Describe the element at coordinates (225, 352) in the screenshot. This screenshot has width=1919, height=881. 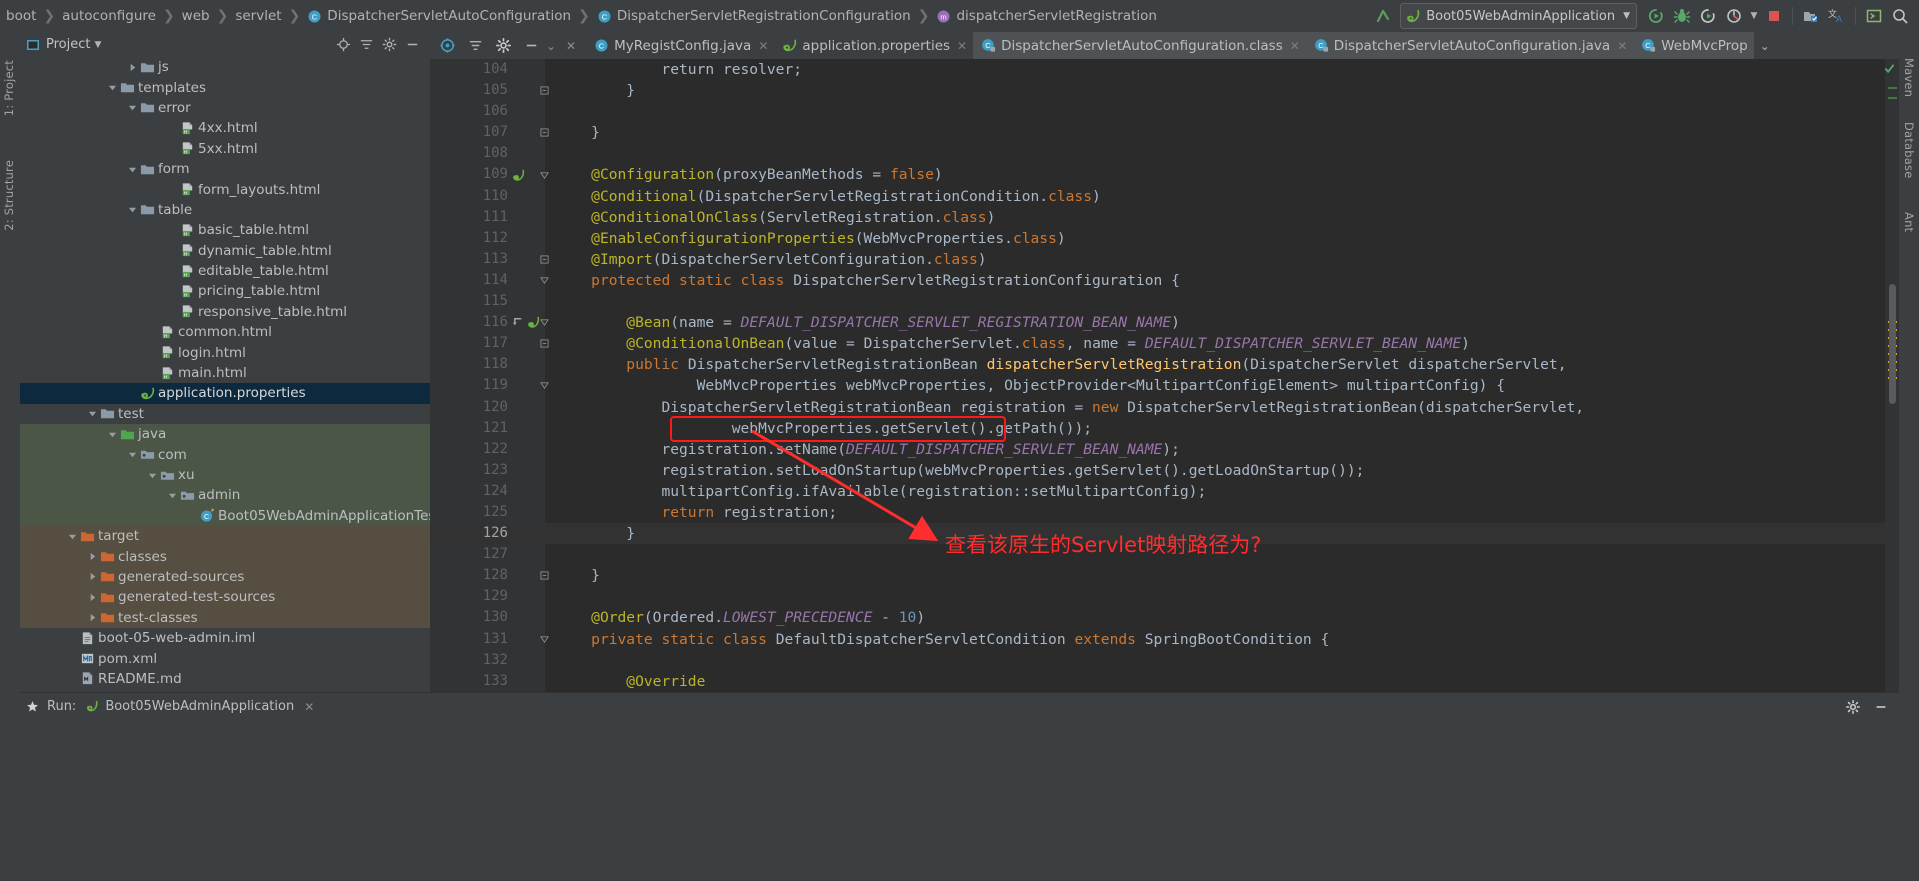
I see `tree-node-login-html: Hlogin.html` at that location.